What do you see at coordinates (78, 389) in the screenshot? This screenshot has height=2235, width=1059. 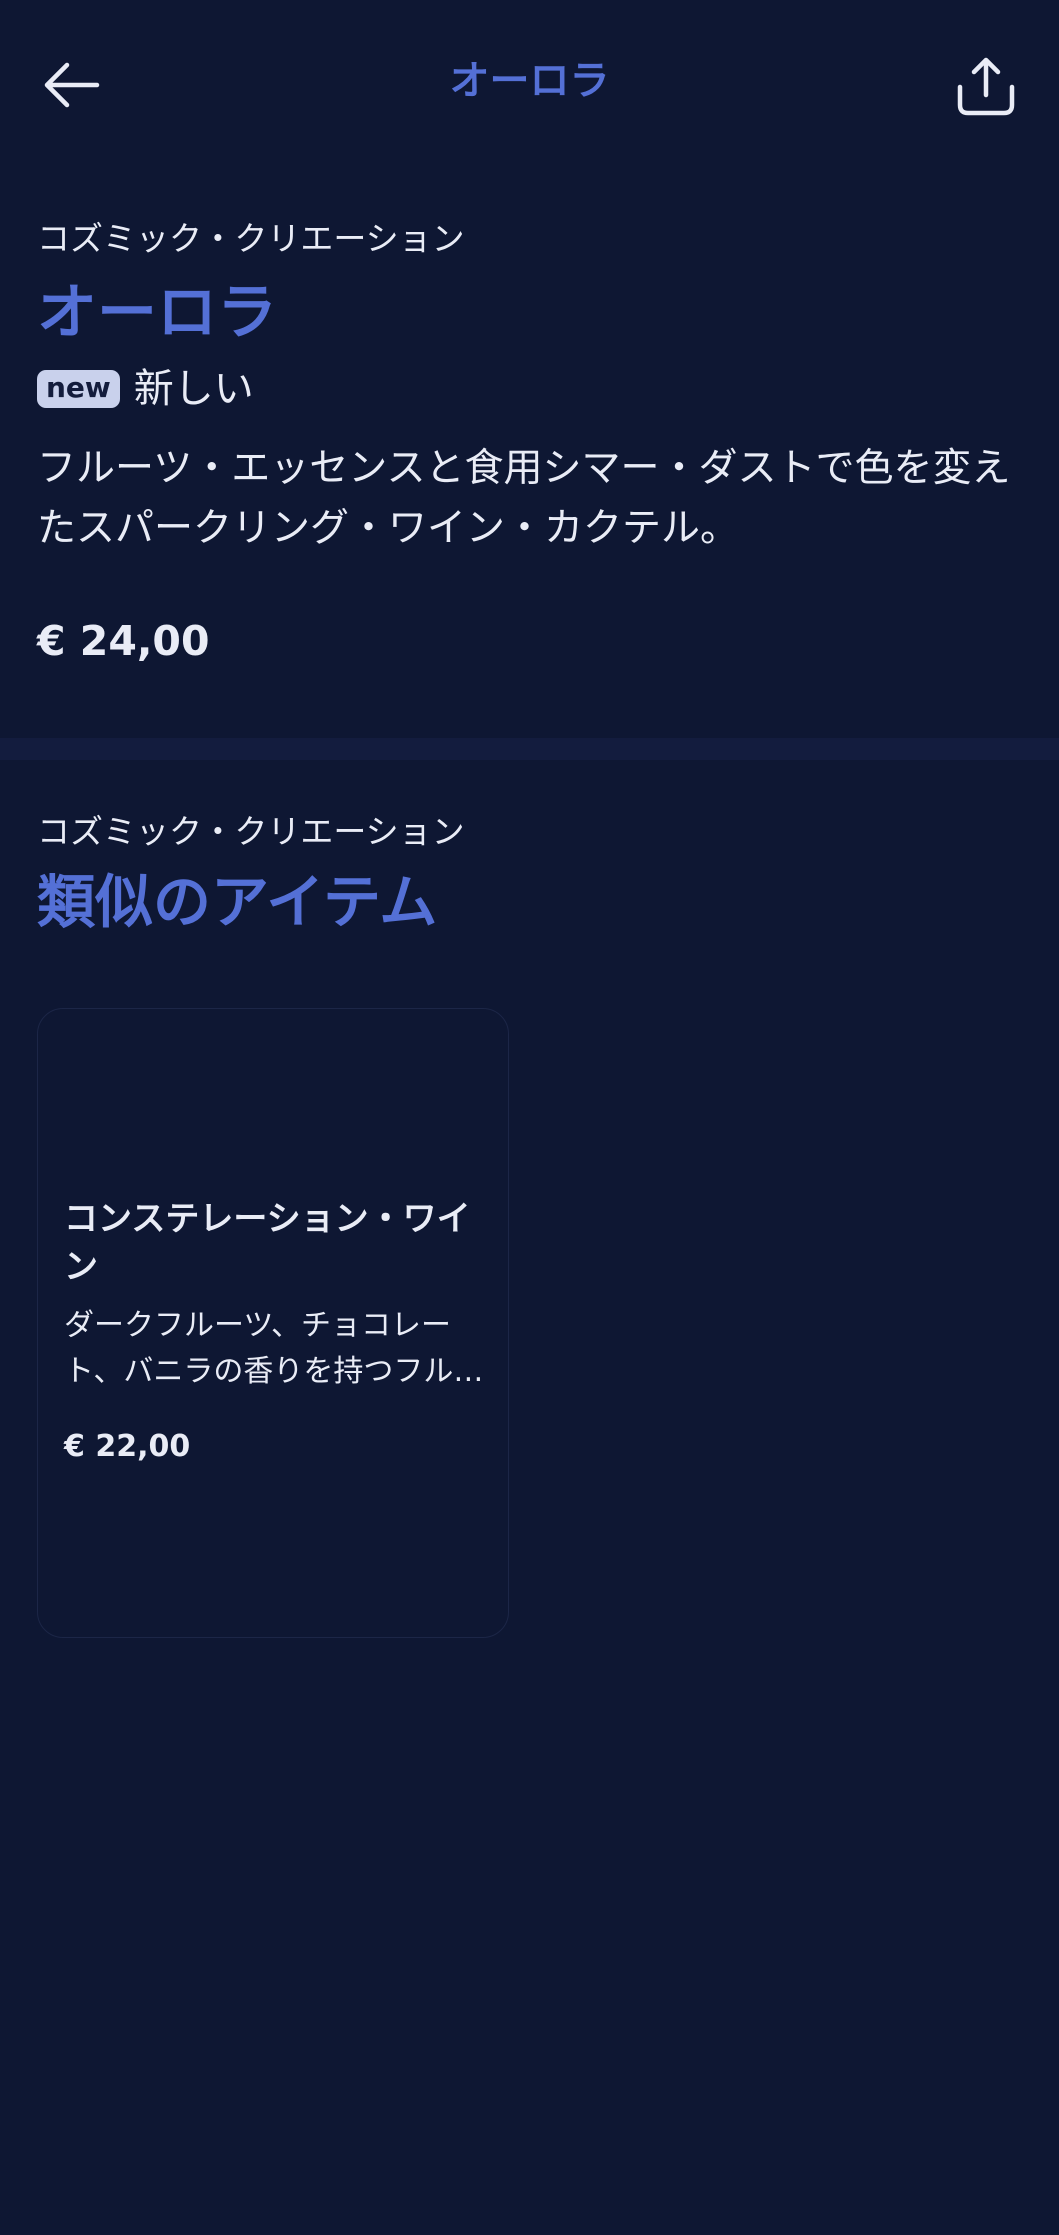 I see `new-badge: new` at bounding box center [78, 389].